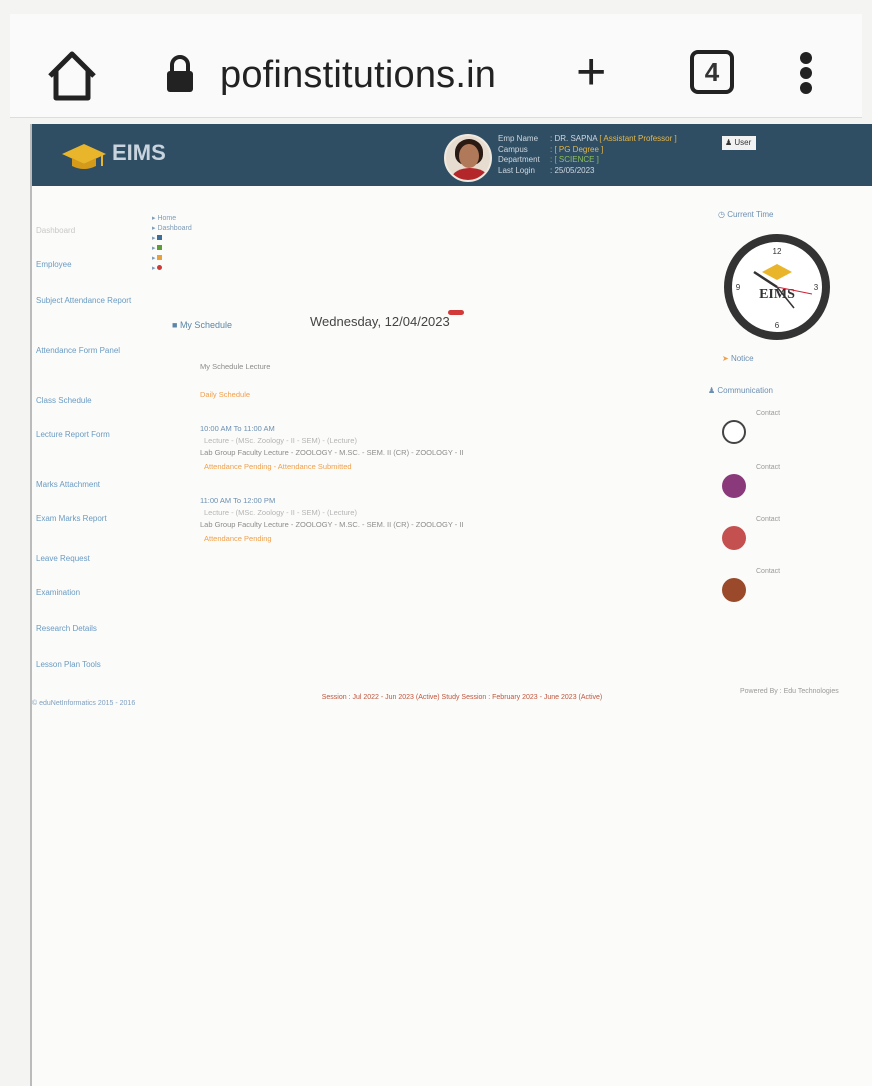 This screenshot has height=1086, width=872. Describe the element at coordinates (172, 249) in the screenshot. I see `android-icon: ▸` at that location.